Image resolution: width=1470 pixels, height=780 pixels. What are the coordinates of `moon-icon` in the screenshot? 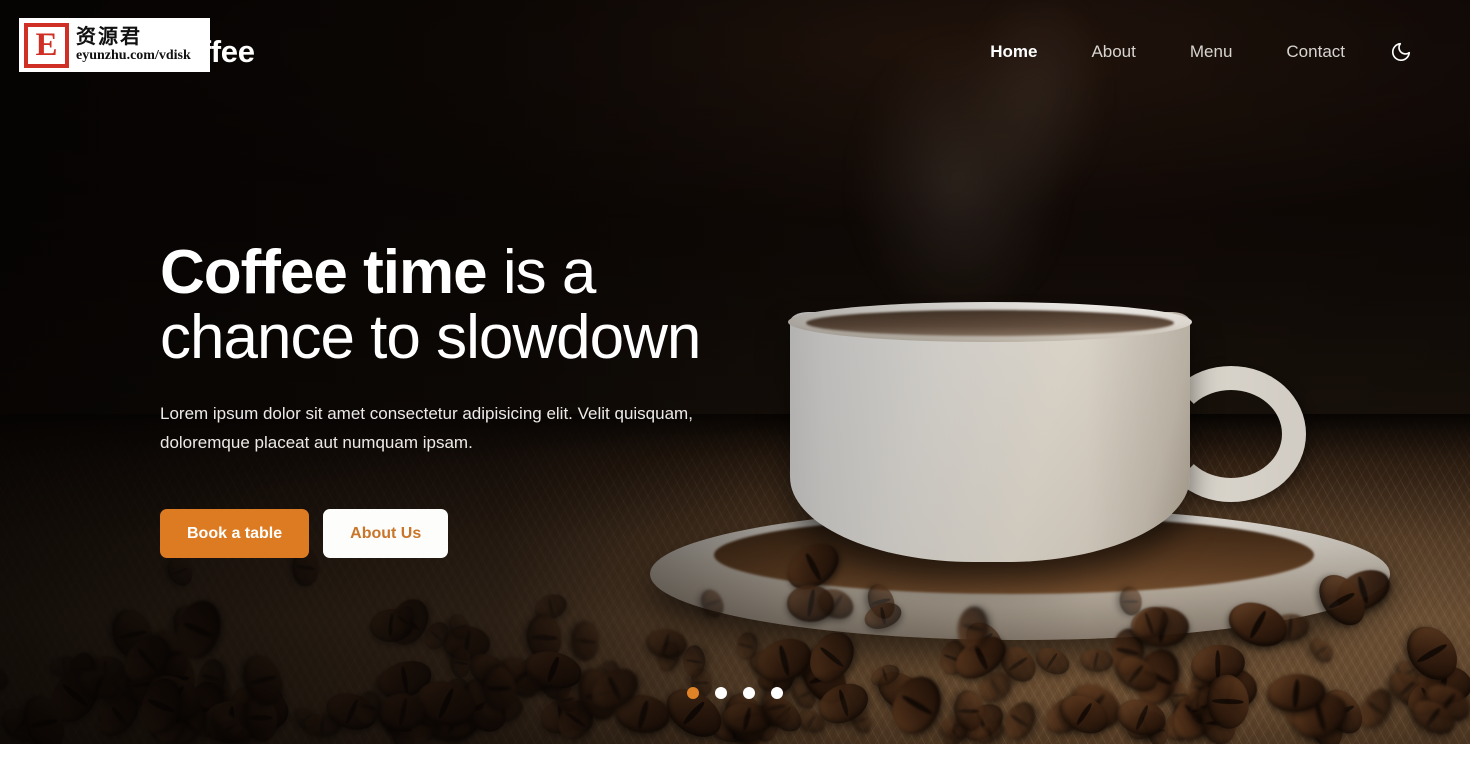 It's located at (1401, 52).